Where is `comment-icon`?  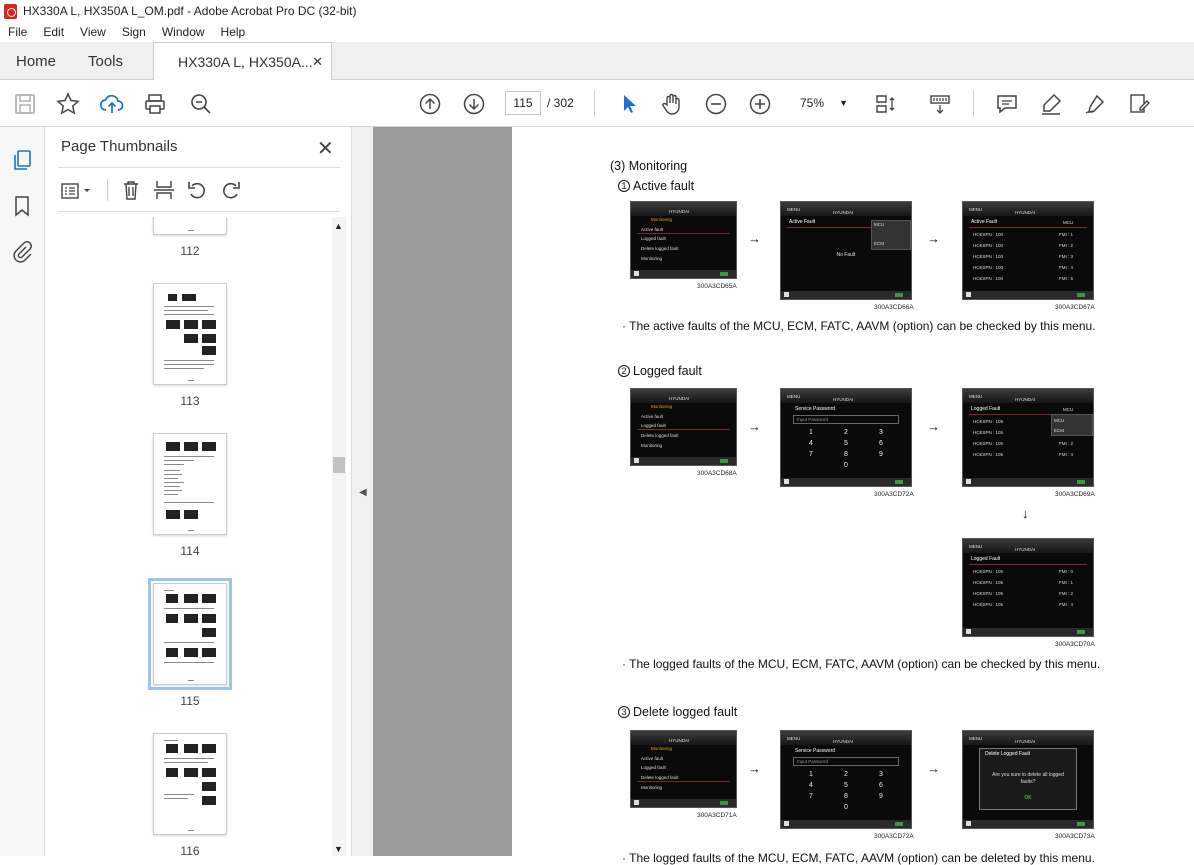 comment-icon is located at coordinates (1007, 104).